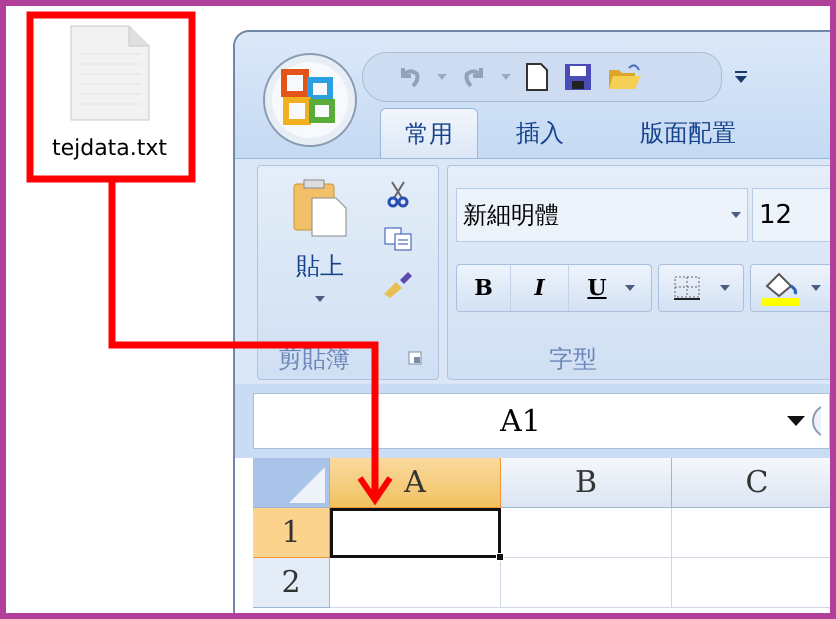 The width and height of the screenshot is (836, 619). What do you see at coordinates (307, 485) in the screenshot?
I see `triangle-icon` at bounding box center [307, 485].